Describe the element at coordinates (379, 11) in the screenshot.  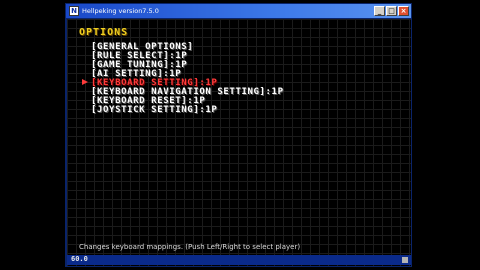
I see `minimize-button: _` at that location.